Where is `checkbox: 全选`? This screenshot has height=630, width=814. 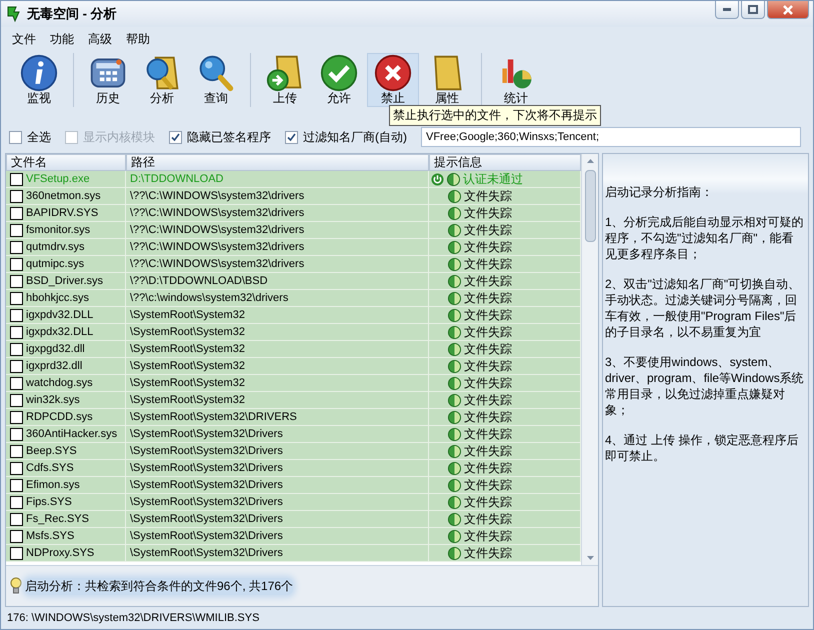 checkbox: 全选 is located at coordinates (30, 137).